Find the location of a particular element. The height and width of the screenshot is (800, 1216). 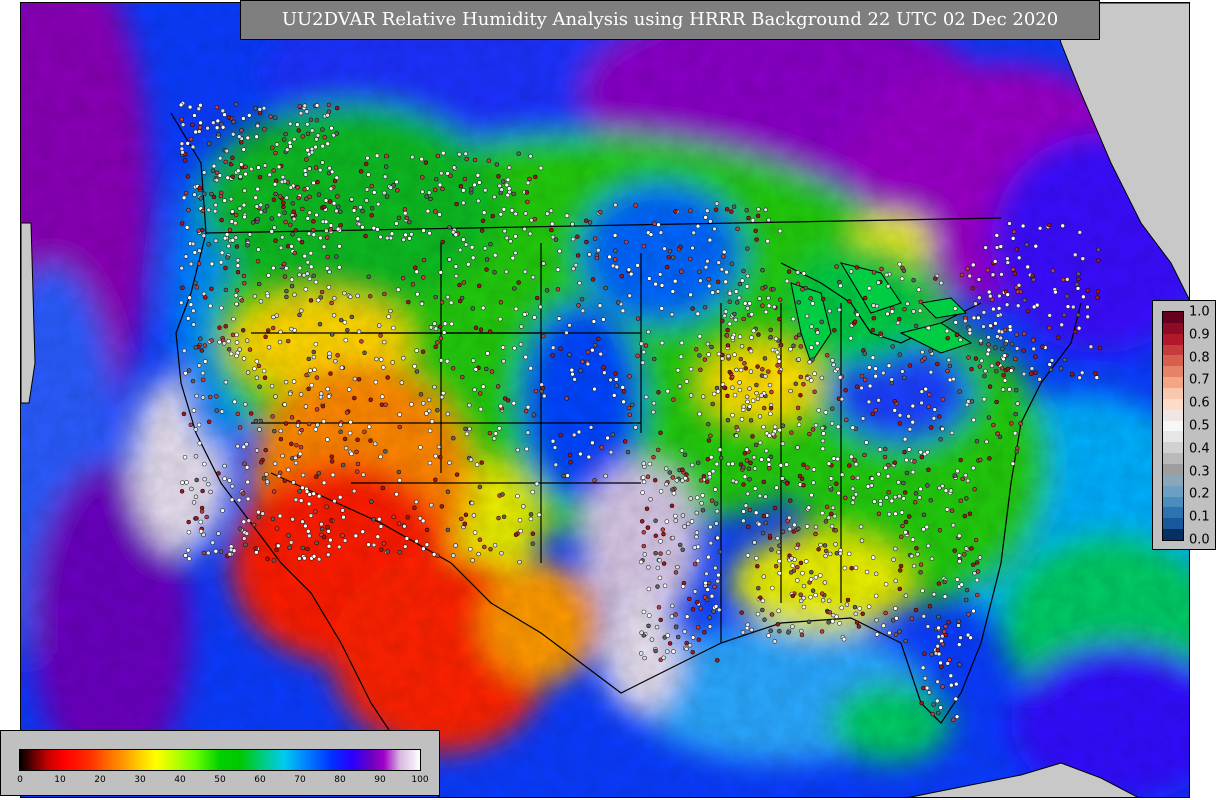

qc-colorbar-gradient is located at coordinates (1173, 426).